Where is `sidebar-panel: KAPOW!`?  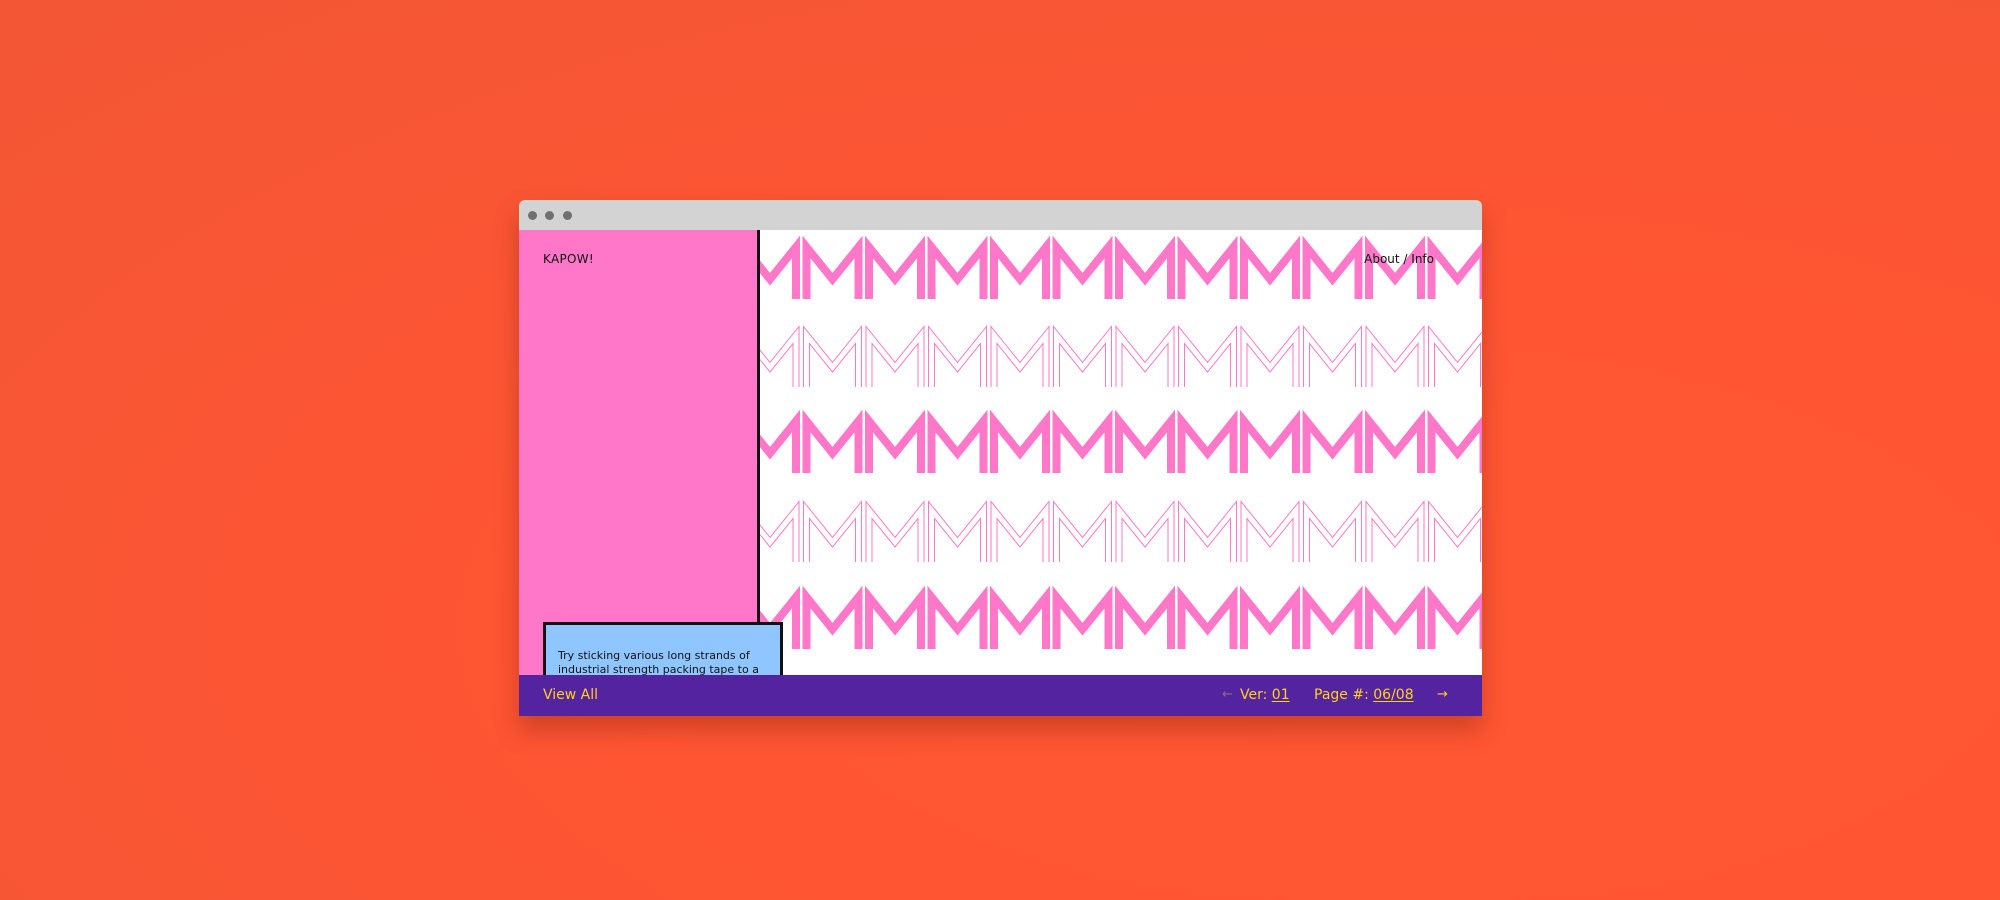 sidebar-panel: KAPOW! is located at coordinates (639, 452).